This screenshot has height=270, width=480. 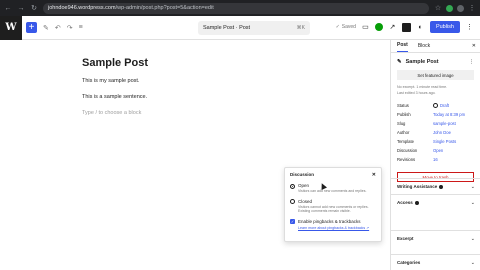 I want to click on sidebar-post-title: Sample Post, so click(x=422, y=62).